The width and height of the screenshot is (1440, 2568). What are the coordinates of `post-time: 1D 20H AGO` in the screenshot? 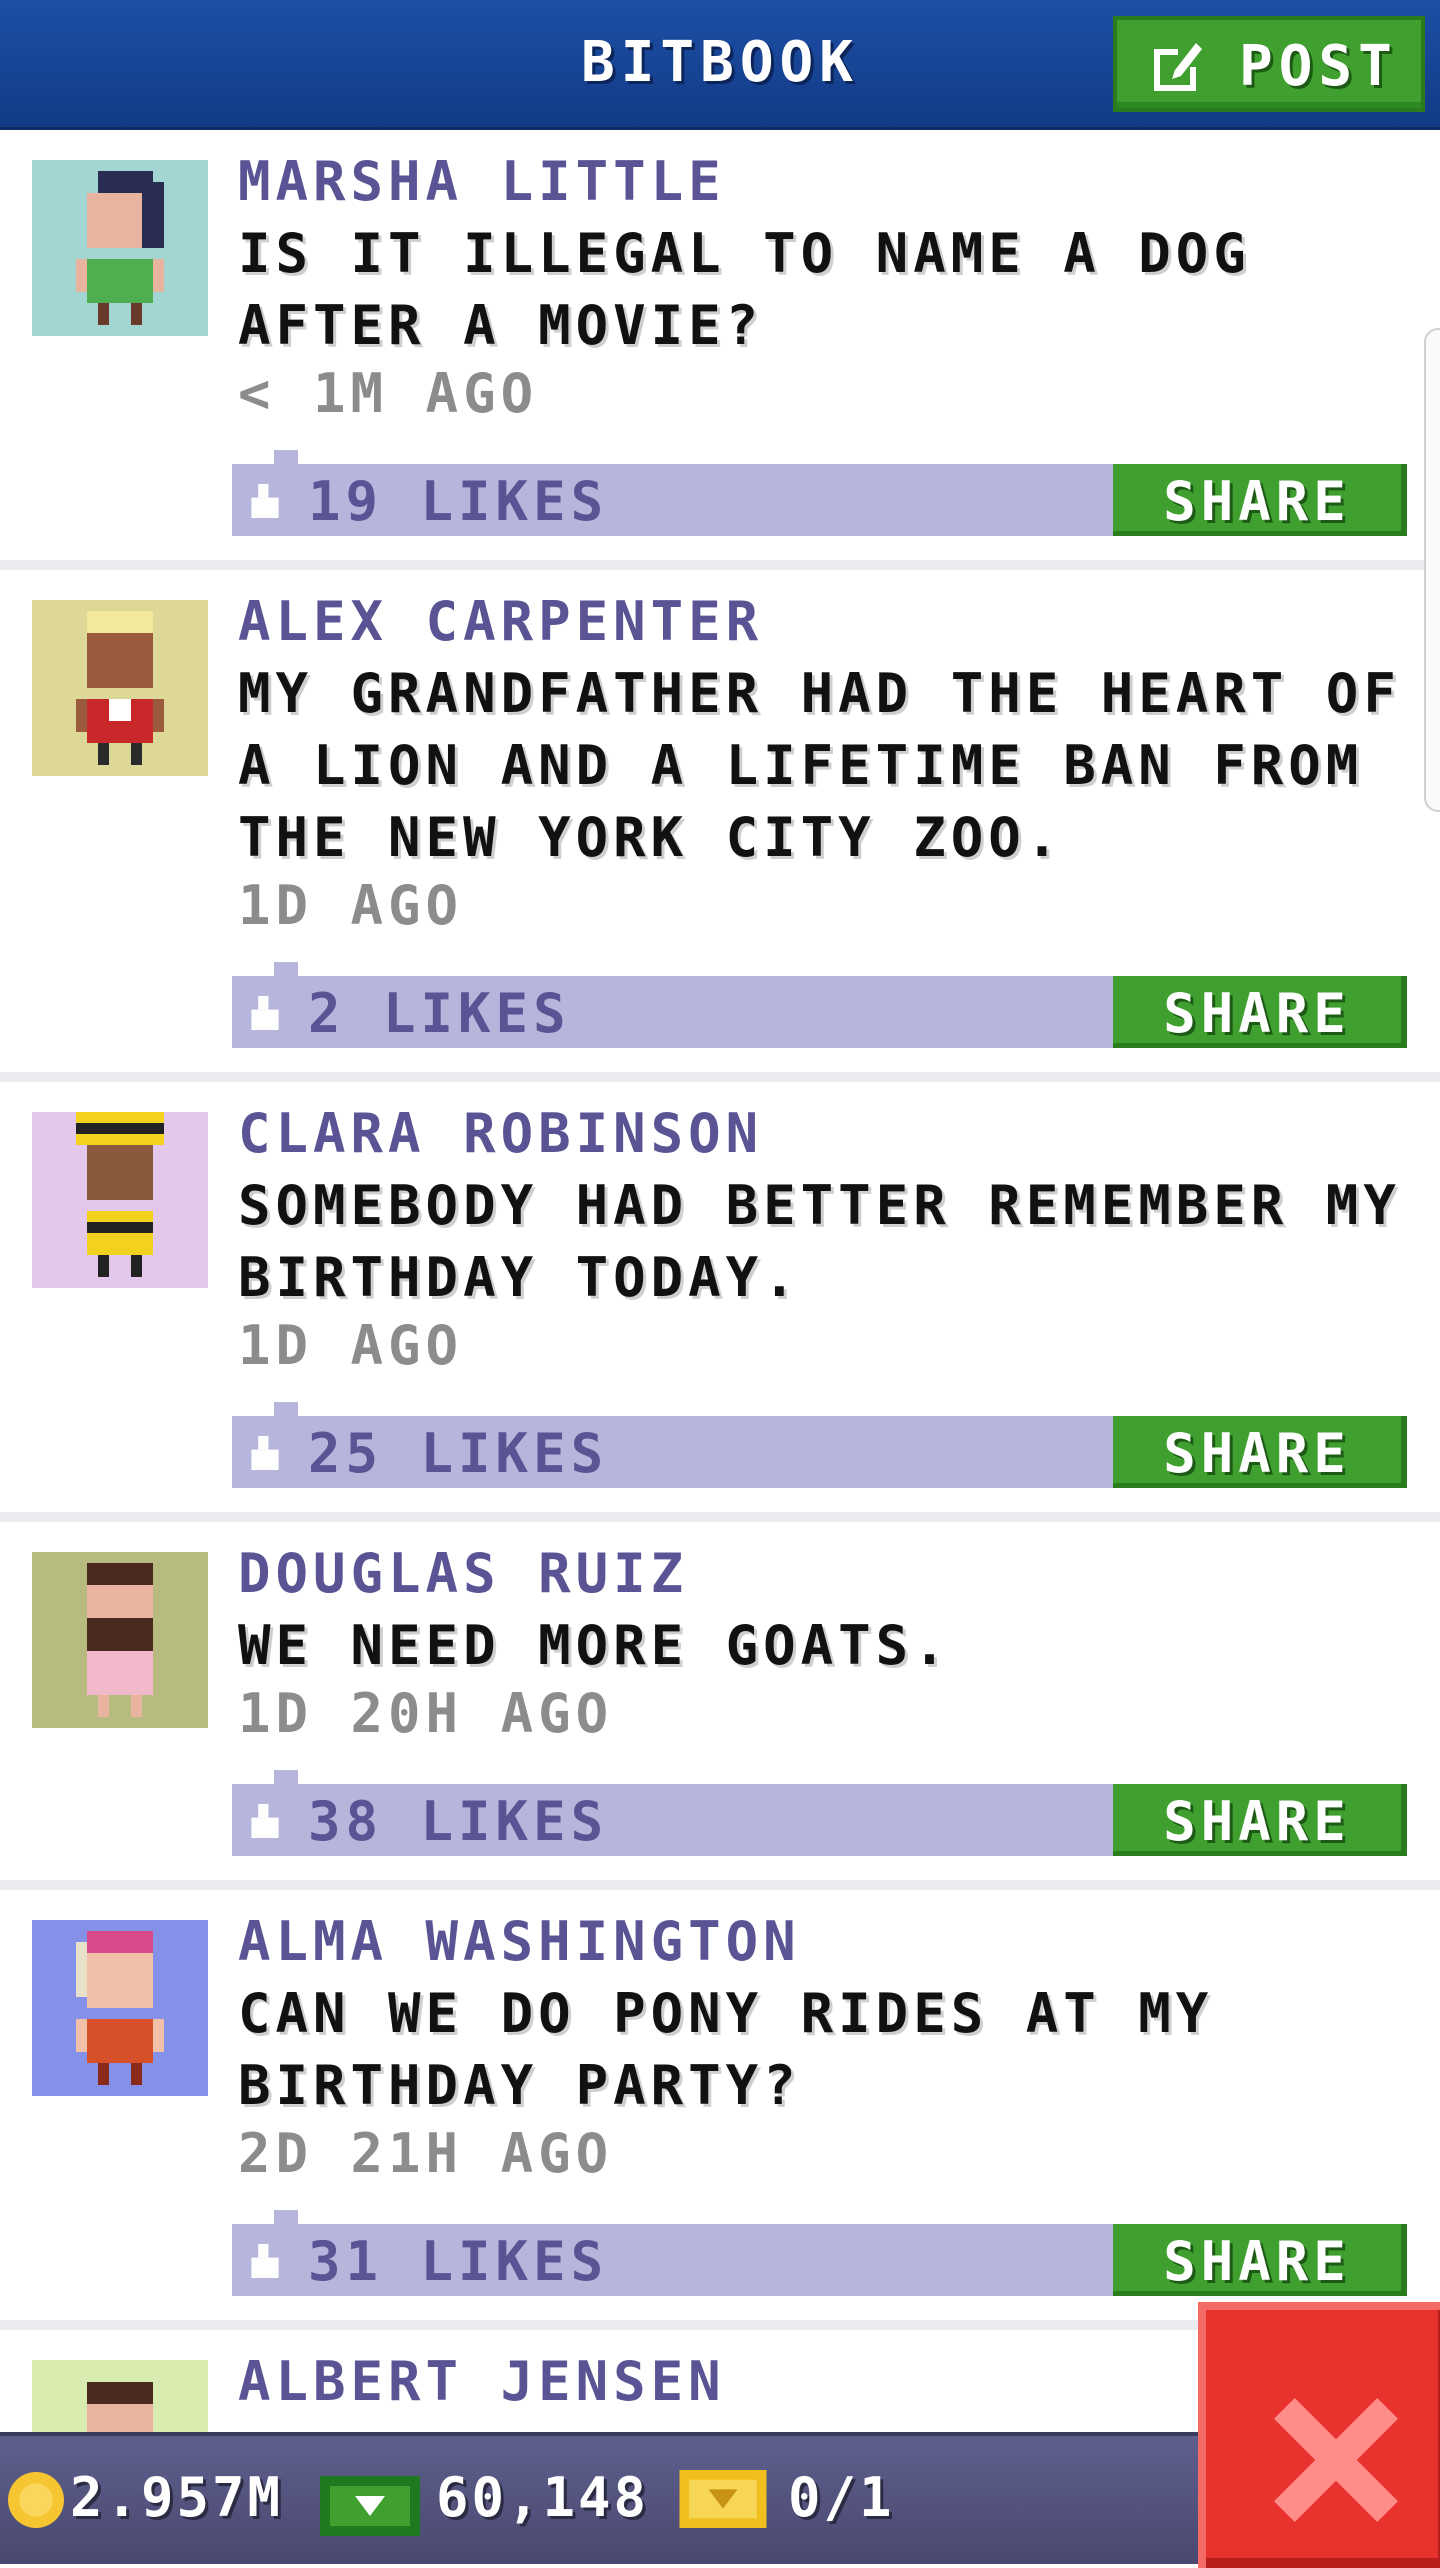 It's located at (426, 1713).